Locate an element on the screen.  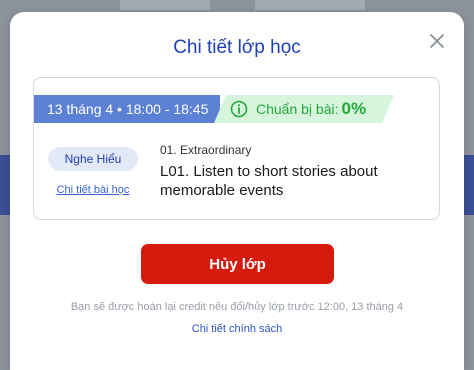
preparation-label: Chuẩn bị bài: is located at coordinates (297, 109).